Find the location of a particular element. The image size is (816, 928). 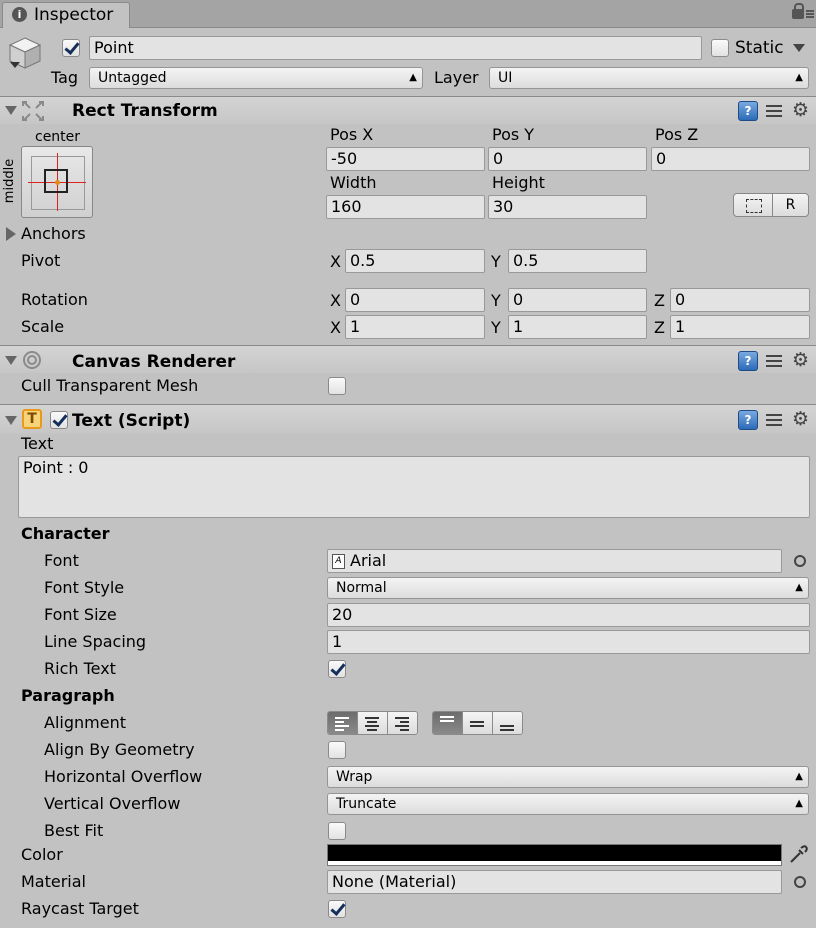

pivot-y-field: 0.5 is located at coordinates (577, 261).